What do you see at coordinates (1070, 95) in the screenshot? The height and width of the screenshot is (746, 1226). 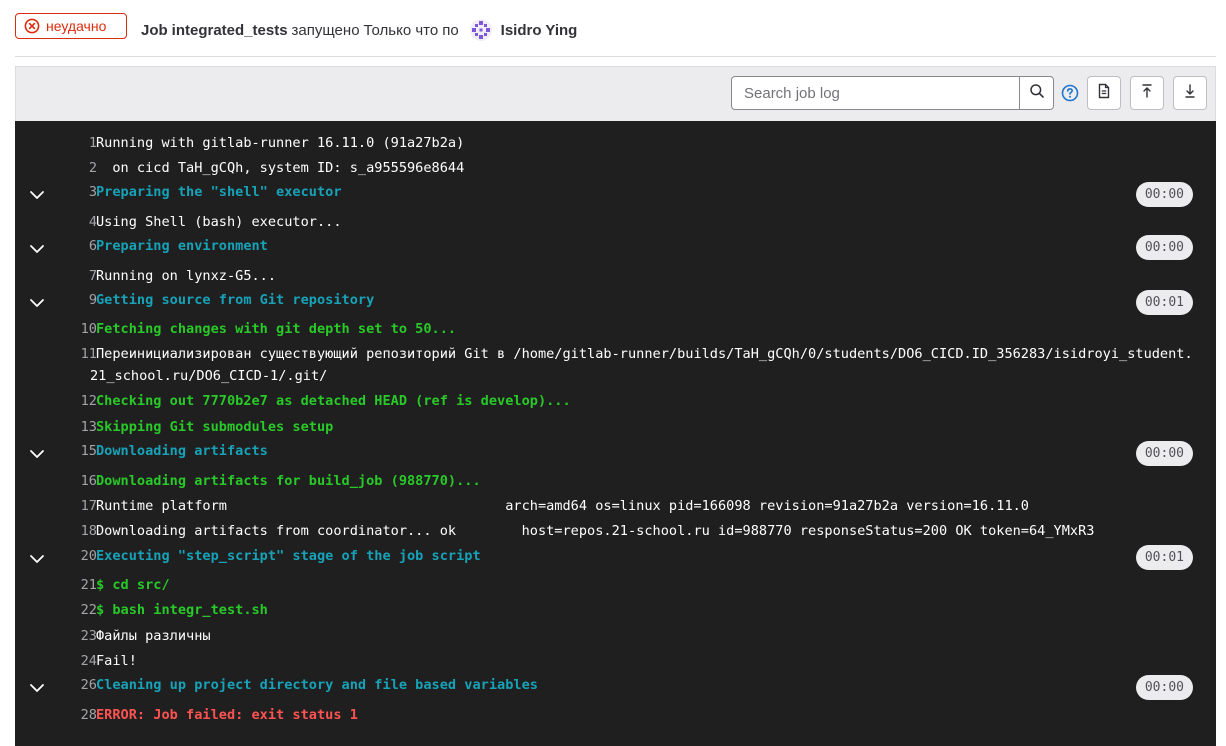 I see `help-icon` at bounding box center [1070, 95].